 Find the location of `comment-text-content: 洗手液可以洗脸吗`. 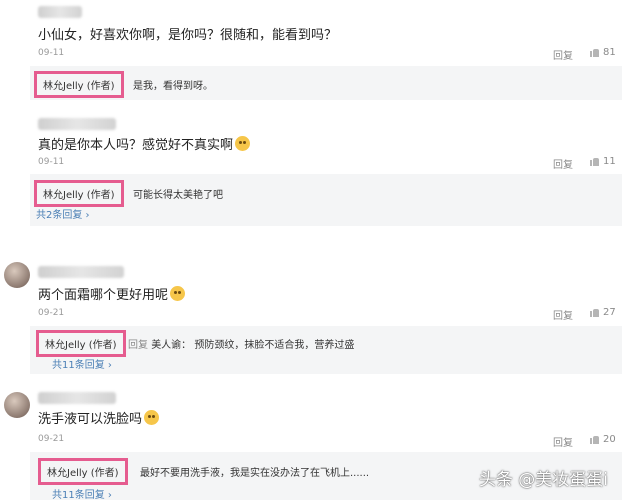

comment-text-content: 洗手液可以洗脸吗 is located at coordinates (90, 419).